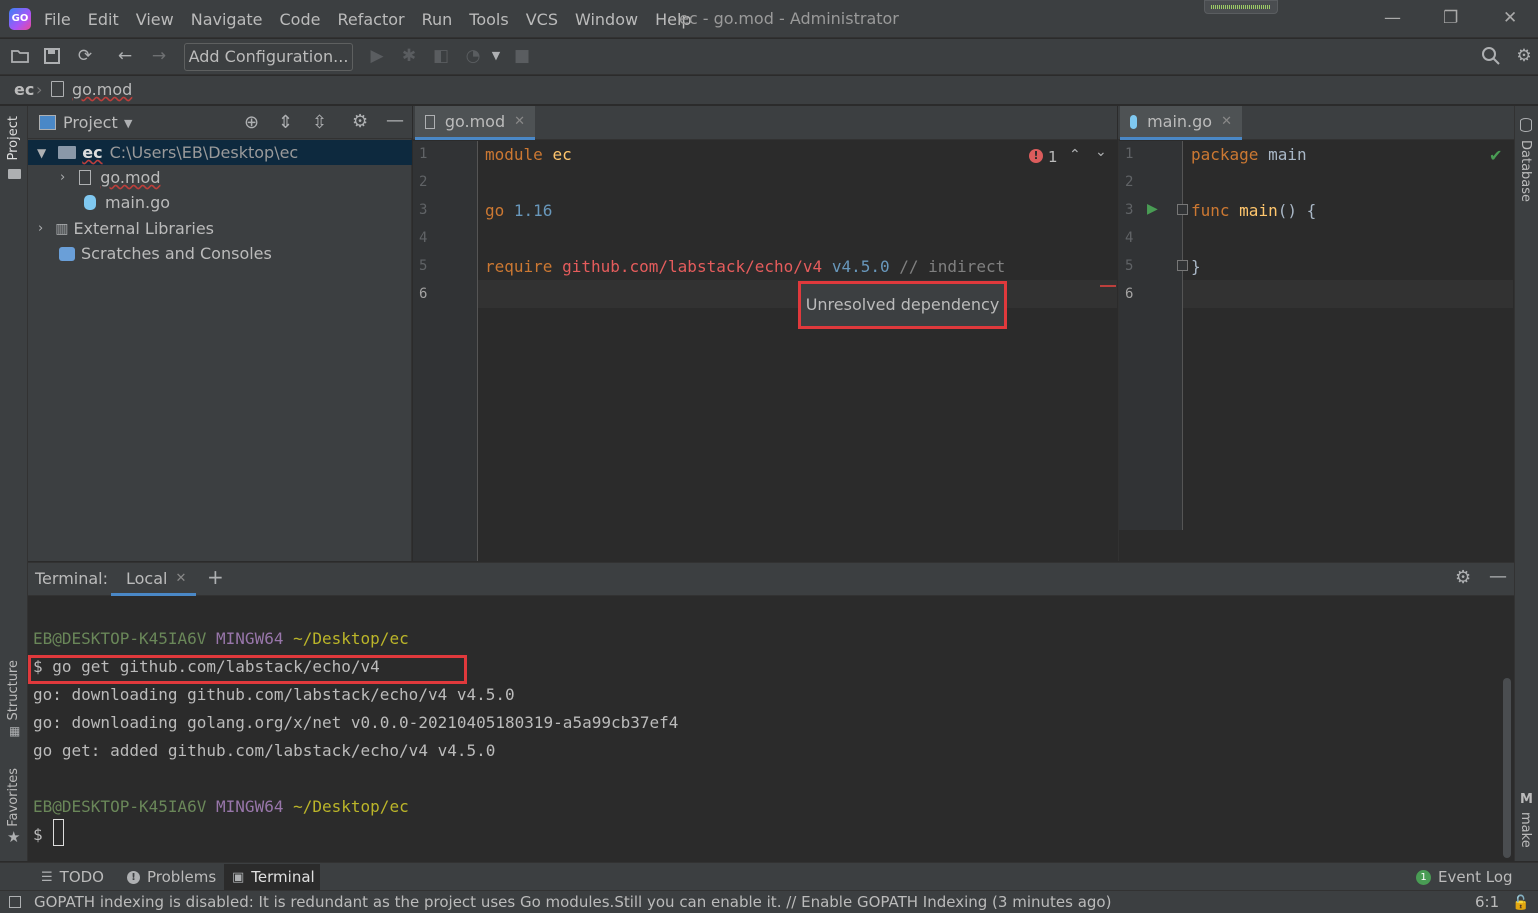 The width and height of the screenshot is (1538, 913). Describe the element at coordinates (475, 123) in the screenshot. I see `tab-gomod: go.mod ✕` at that location.